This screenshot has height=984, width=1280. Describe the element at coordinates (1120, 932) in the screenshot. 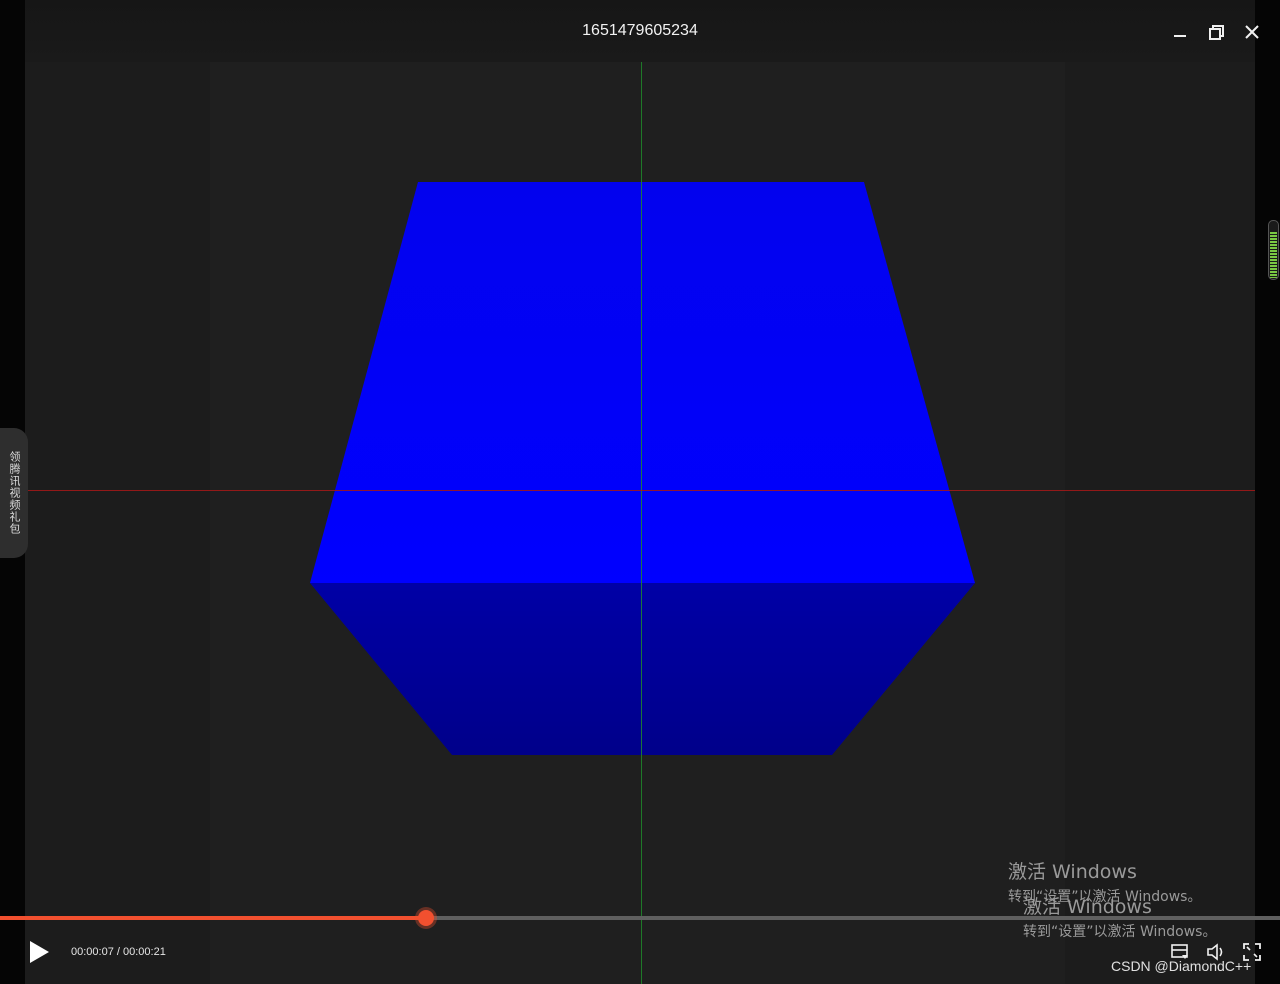

I see `activation-subtitle: 转到“设置”以激活 Windows。` at that location.